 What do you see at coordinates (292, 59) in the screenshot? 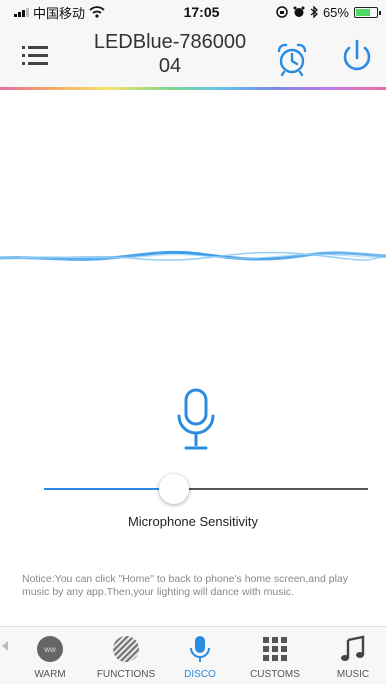
I see `alarm-clock-icon` at bounding box center [292, 59].